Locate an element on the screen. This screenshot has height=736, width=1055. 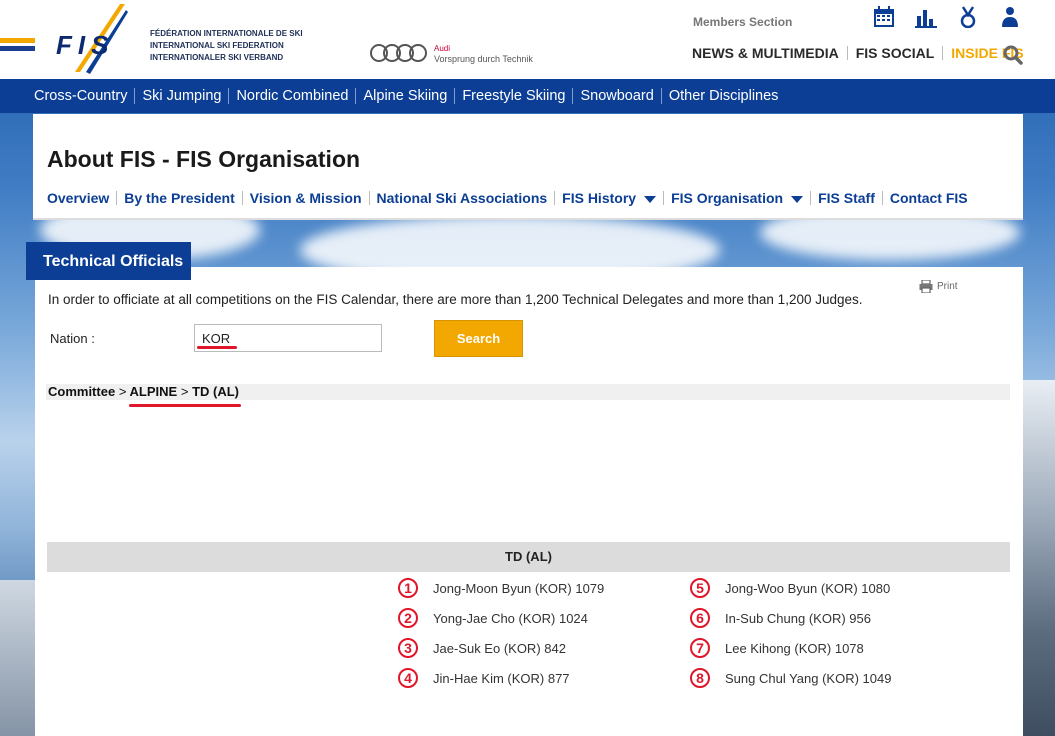
list-header: TD (AL) is located at coordinates (528, 557).